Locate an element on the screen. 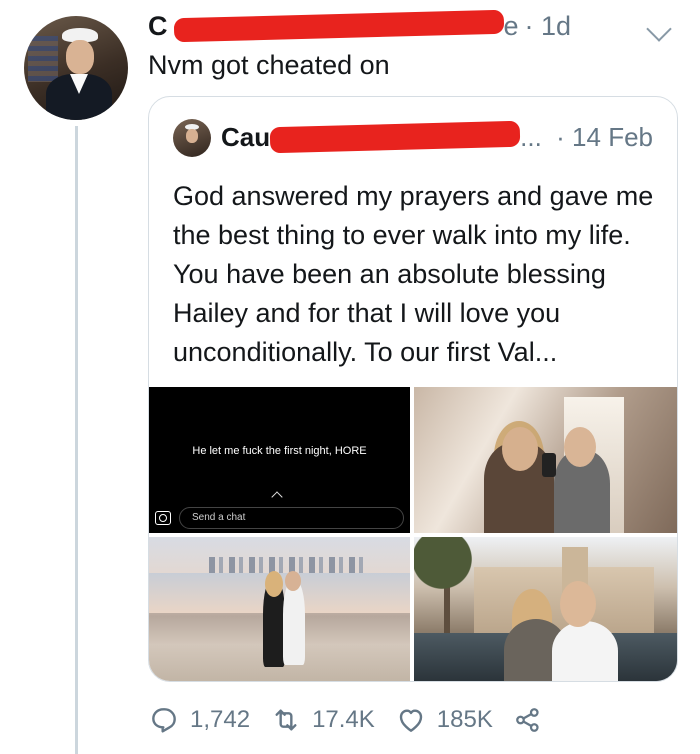  park-couple-photo is located at coordinates (545, 609).